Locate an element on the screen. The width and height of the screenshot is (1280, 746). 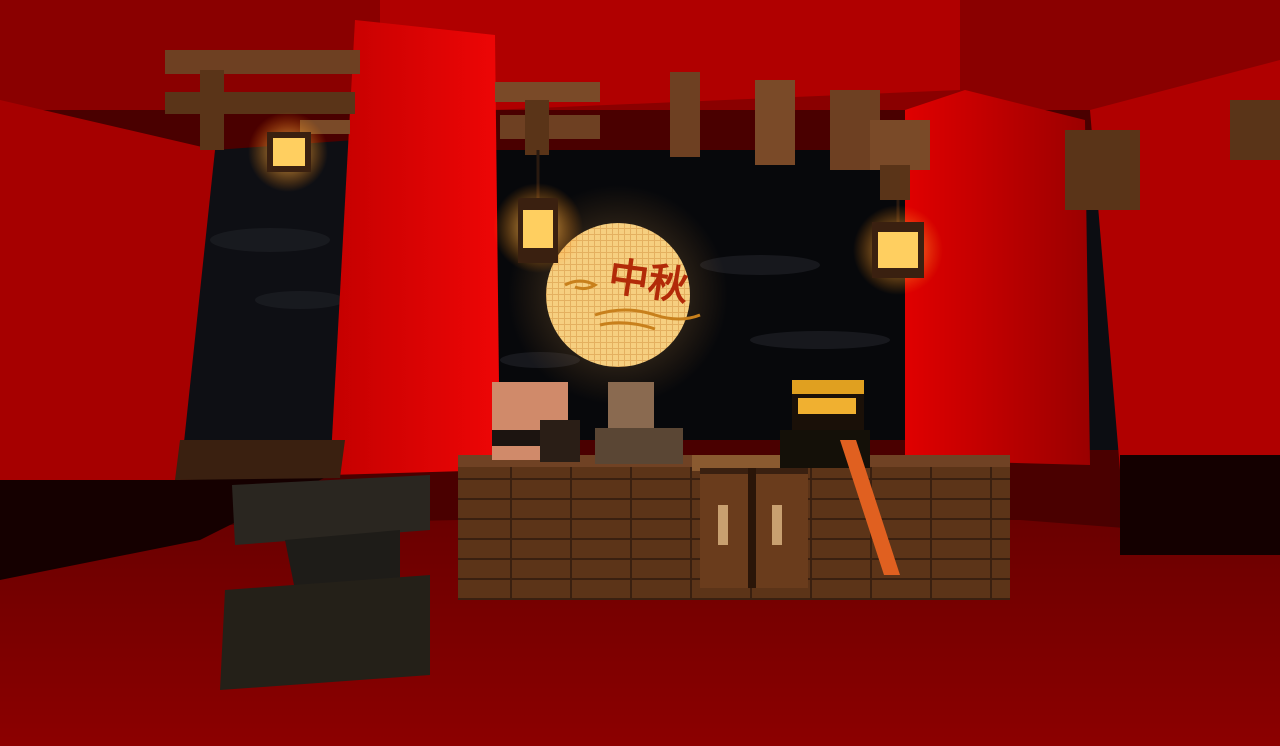
back-ledge is located at coordinates (260, 460).